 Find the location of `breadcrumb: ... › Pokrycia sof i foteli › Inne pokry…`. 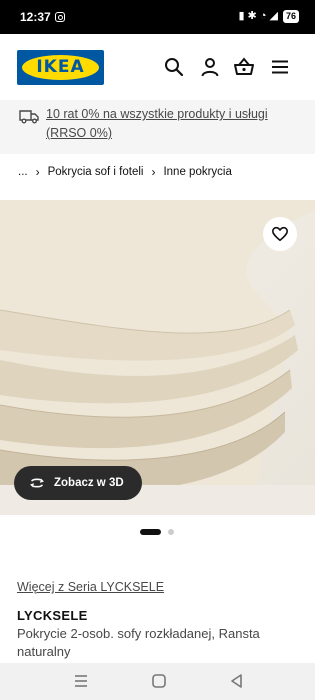

breadcrumb: ... › Pokrycia sof i foteli › Inne pokry… is located at coordinates (163, 172).